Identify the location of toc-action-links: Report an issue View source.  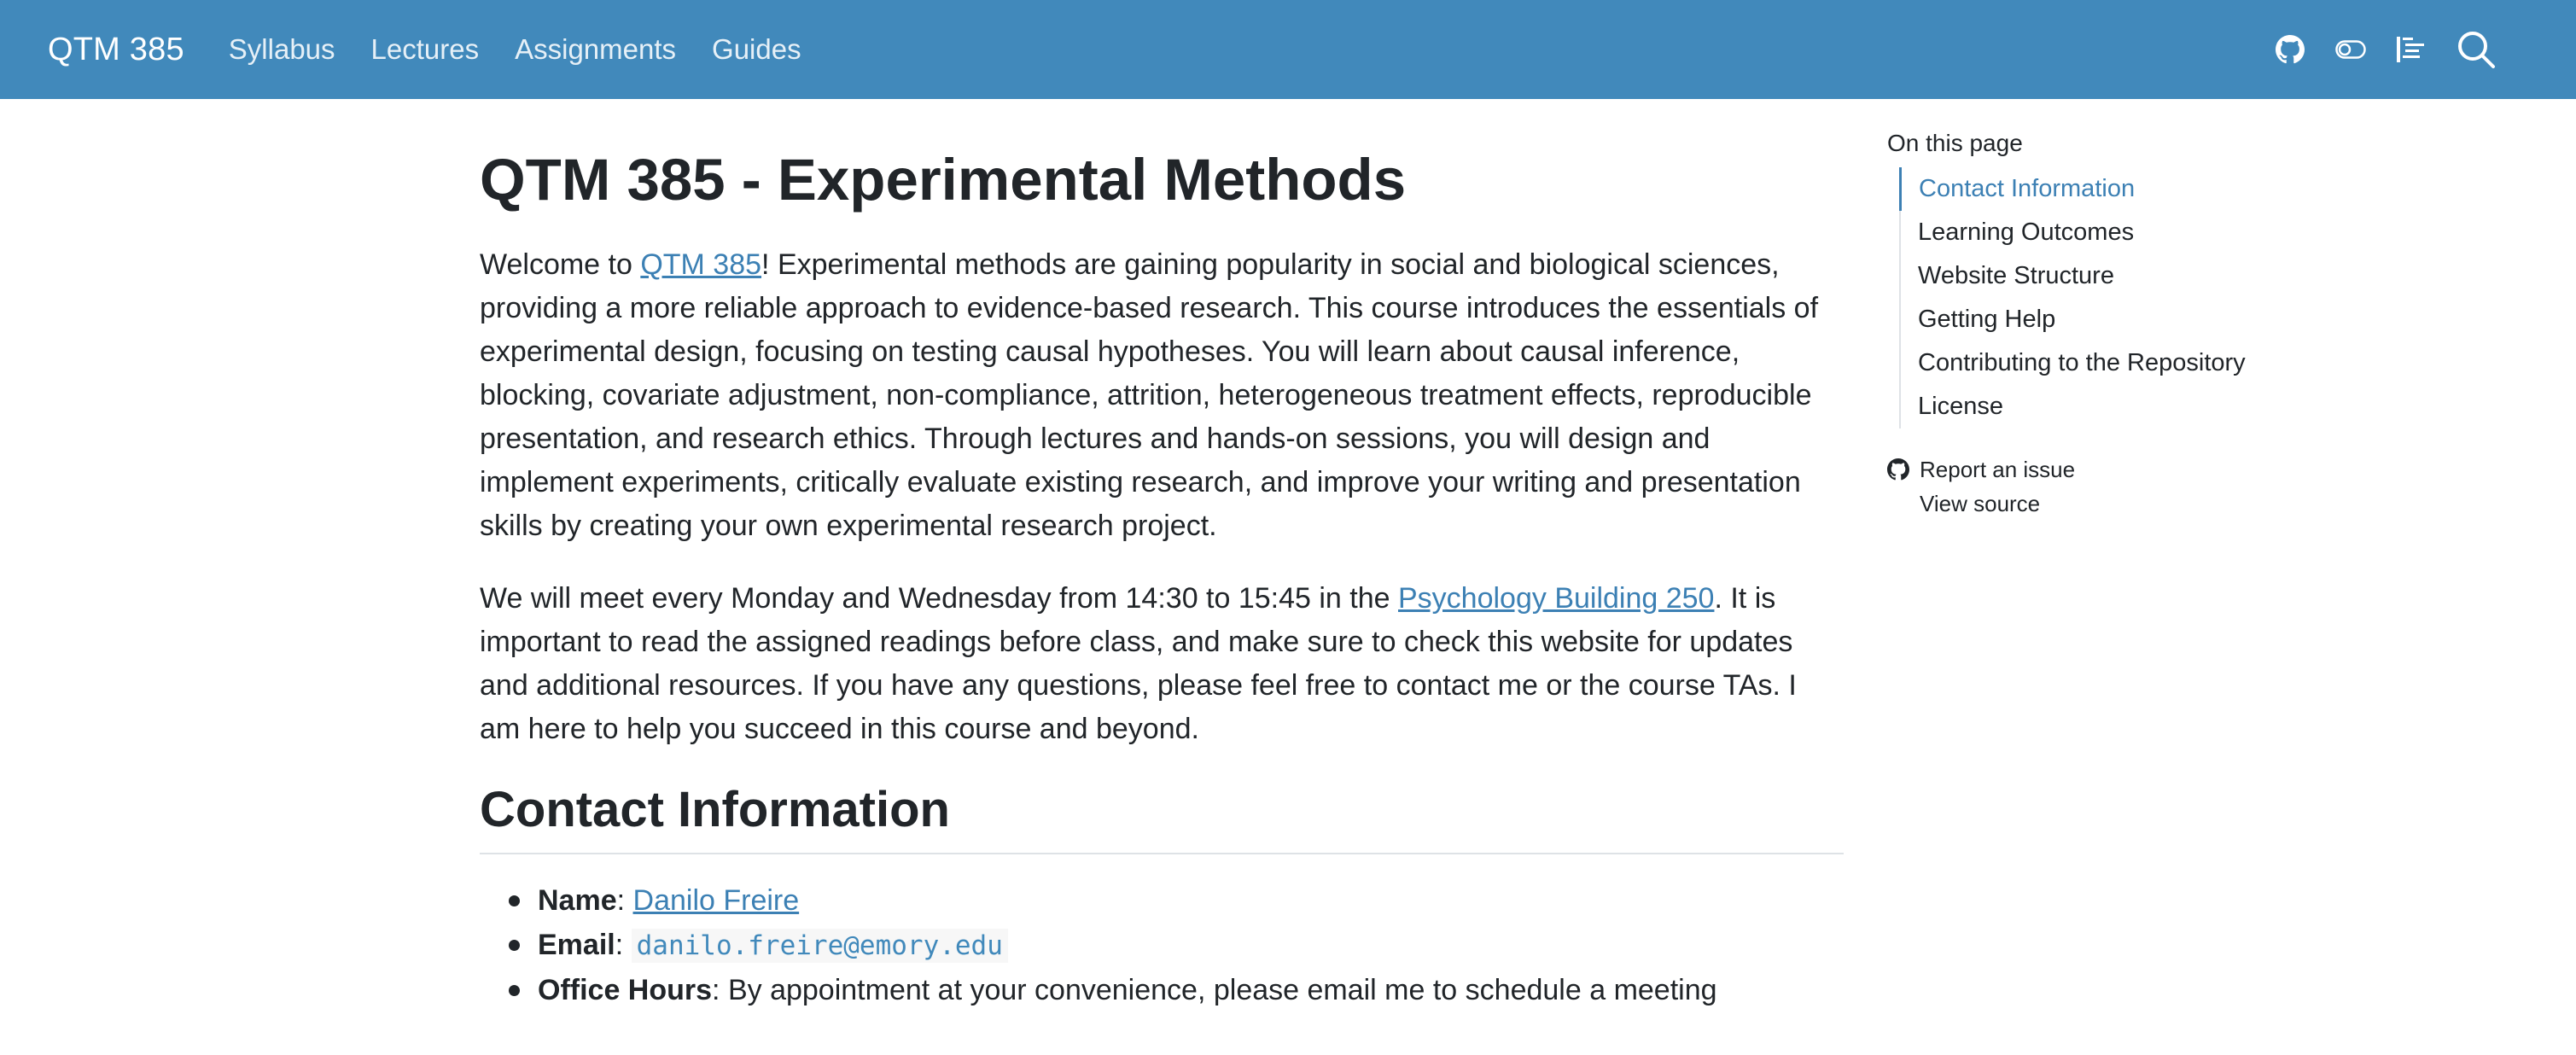
(2126, 486).